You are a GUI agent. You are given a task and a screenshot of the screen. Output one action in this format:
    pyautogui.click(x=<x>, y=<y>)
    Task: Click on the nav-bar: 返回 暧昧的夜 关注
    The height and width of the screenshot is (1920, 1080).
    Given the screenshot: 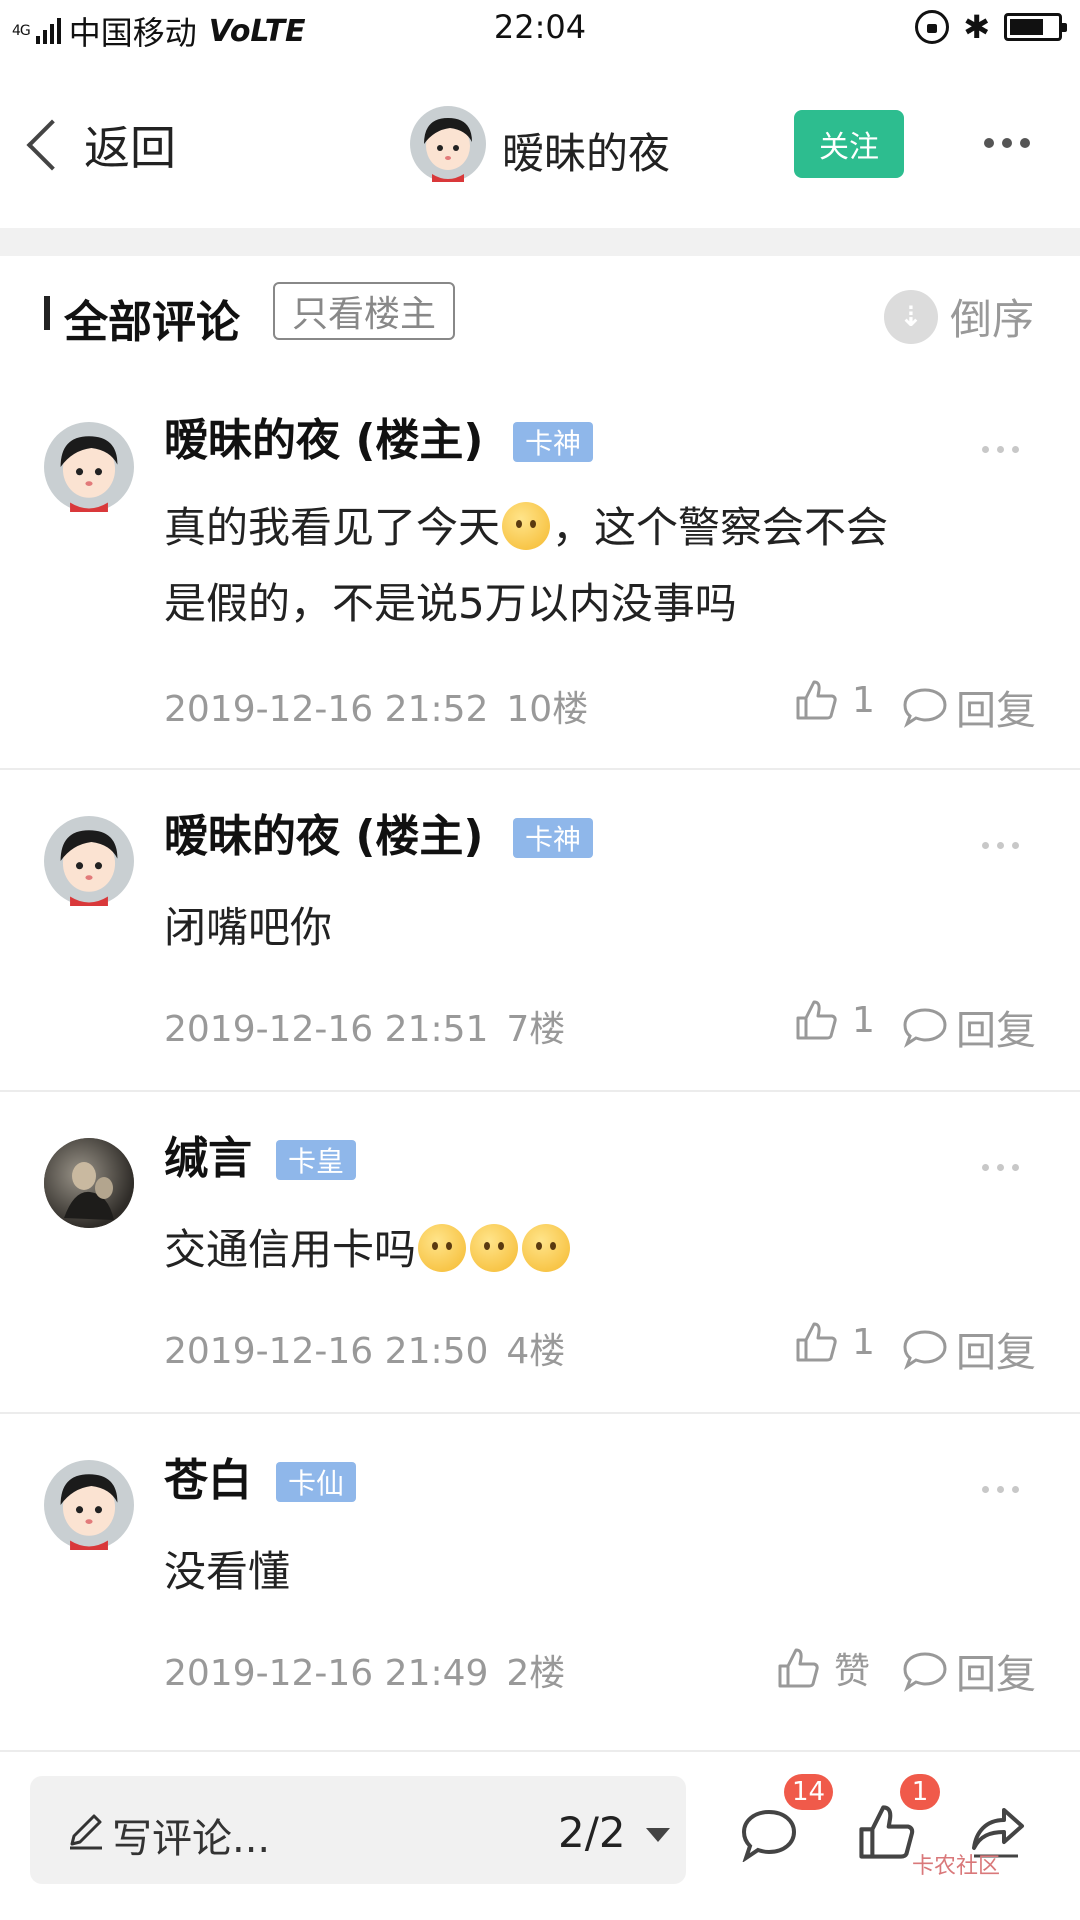 What is the action you would take?
    pyautogui.click(x=540, y=143)
    